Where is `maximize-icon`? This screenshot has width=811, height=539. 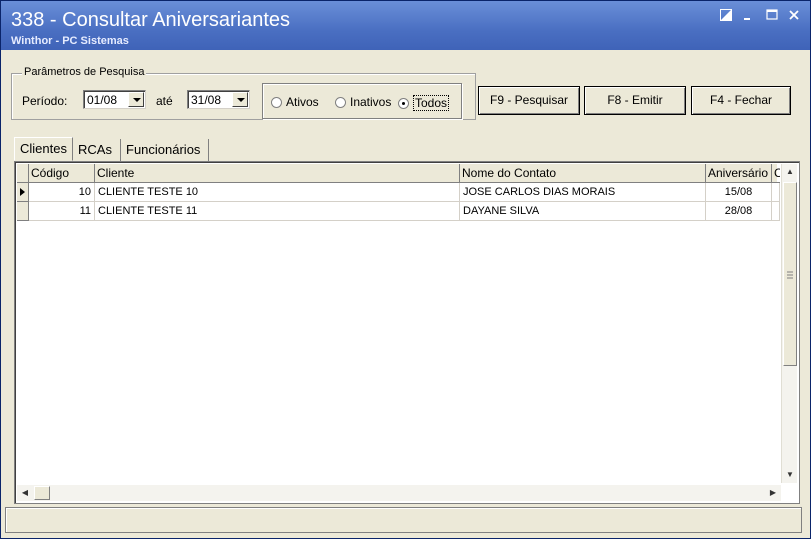
maximize-icon is located at coordinates (772, 16).